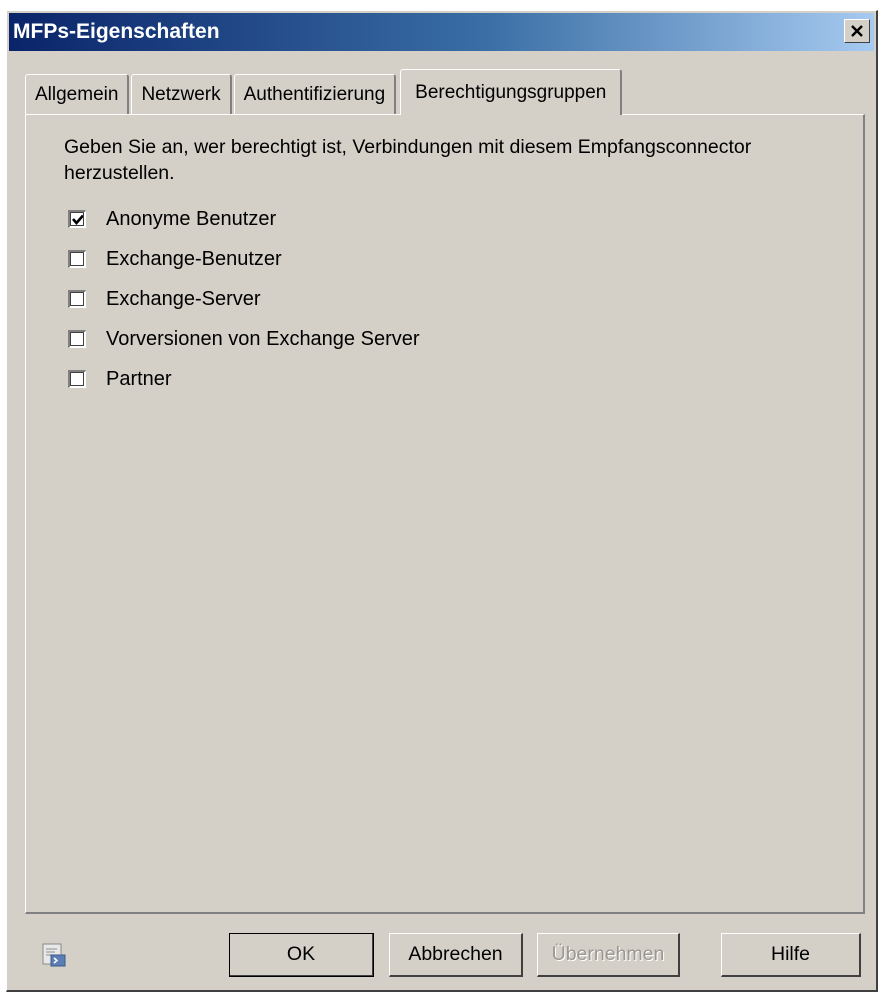 Image resolution: width=884 pixels, height=995 pixels. I want to click on close-button, so click(857, 31).